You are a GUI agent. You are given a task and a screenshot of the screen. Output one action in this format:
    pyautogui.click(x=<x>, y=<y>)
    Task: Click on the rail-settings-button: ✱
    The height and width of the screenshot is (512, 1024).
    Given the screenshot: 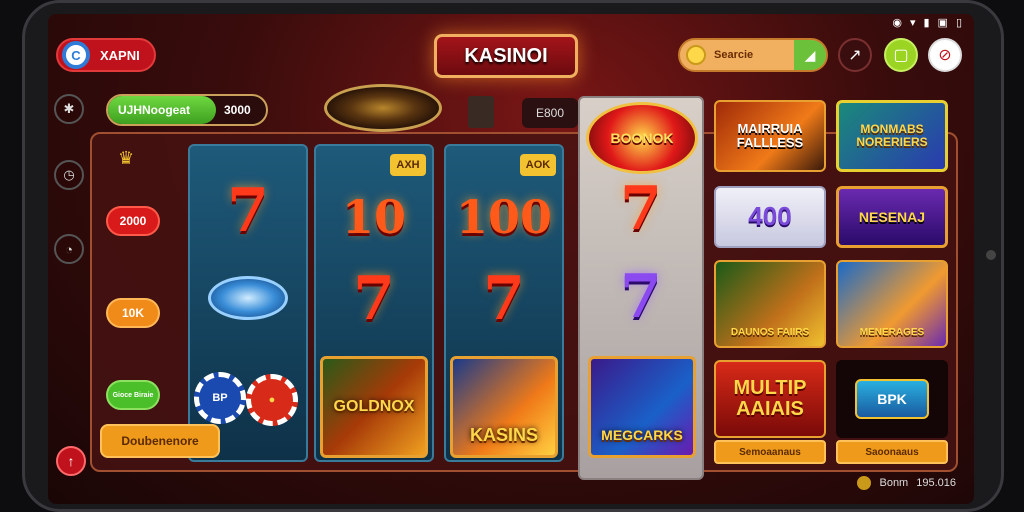 What is the action you would take?
    pyautogui.click(x=69, y=109)
    